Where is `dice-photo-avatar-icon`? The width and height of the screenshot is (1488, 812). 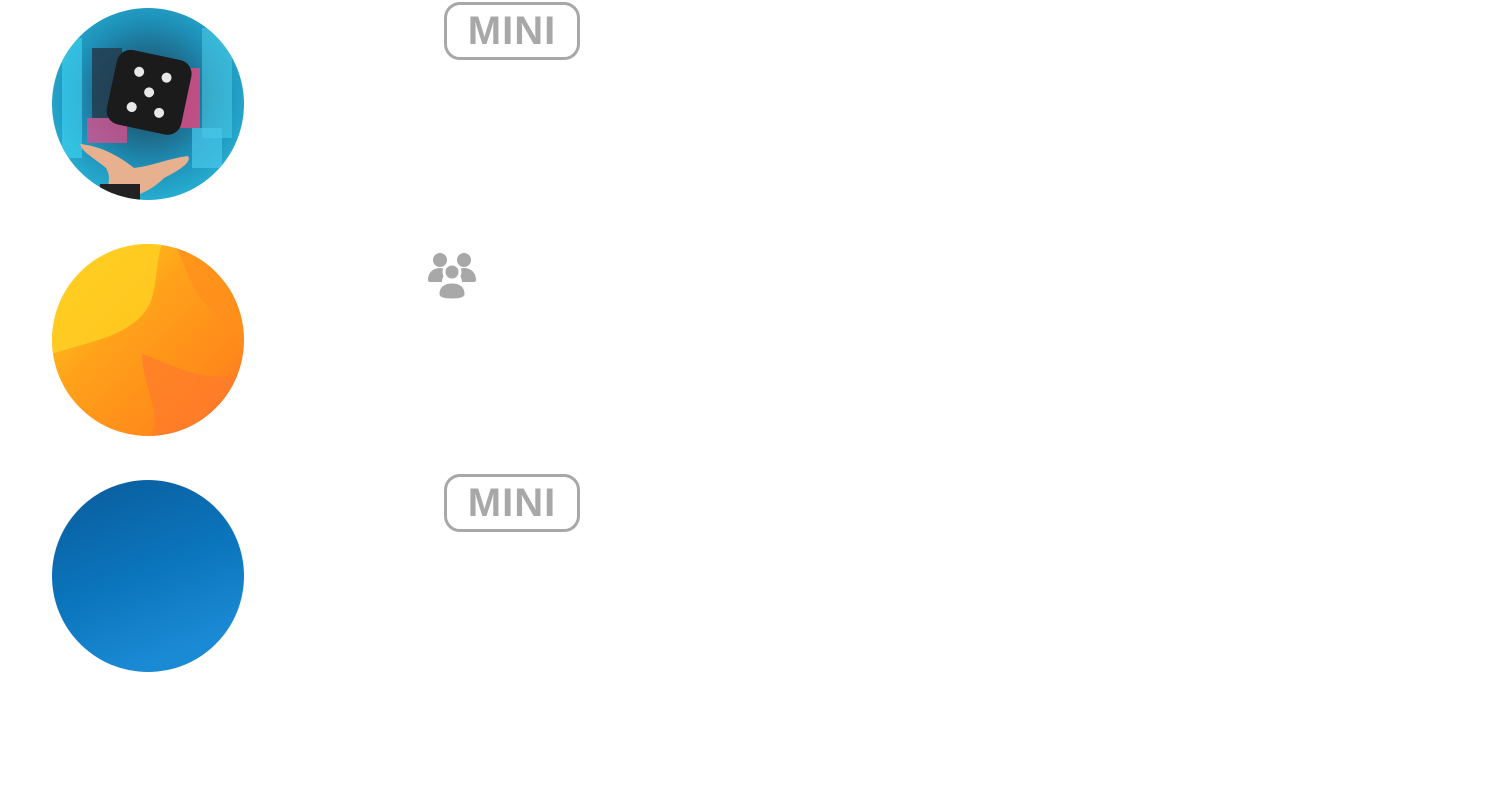
dice-photo-avatar-icon is located at coordinates (148, 104).